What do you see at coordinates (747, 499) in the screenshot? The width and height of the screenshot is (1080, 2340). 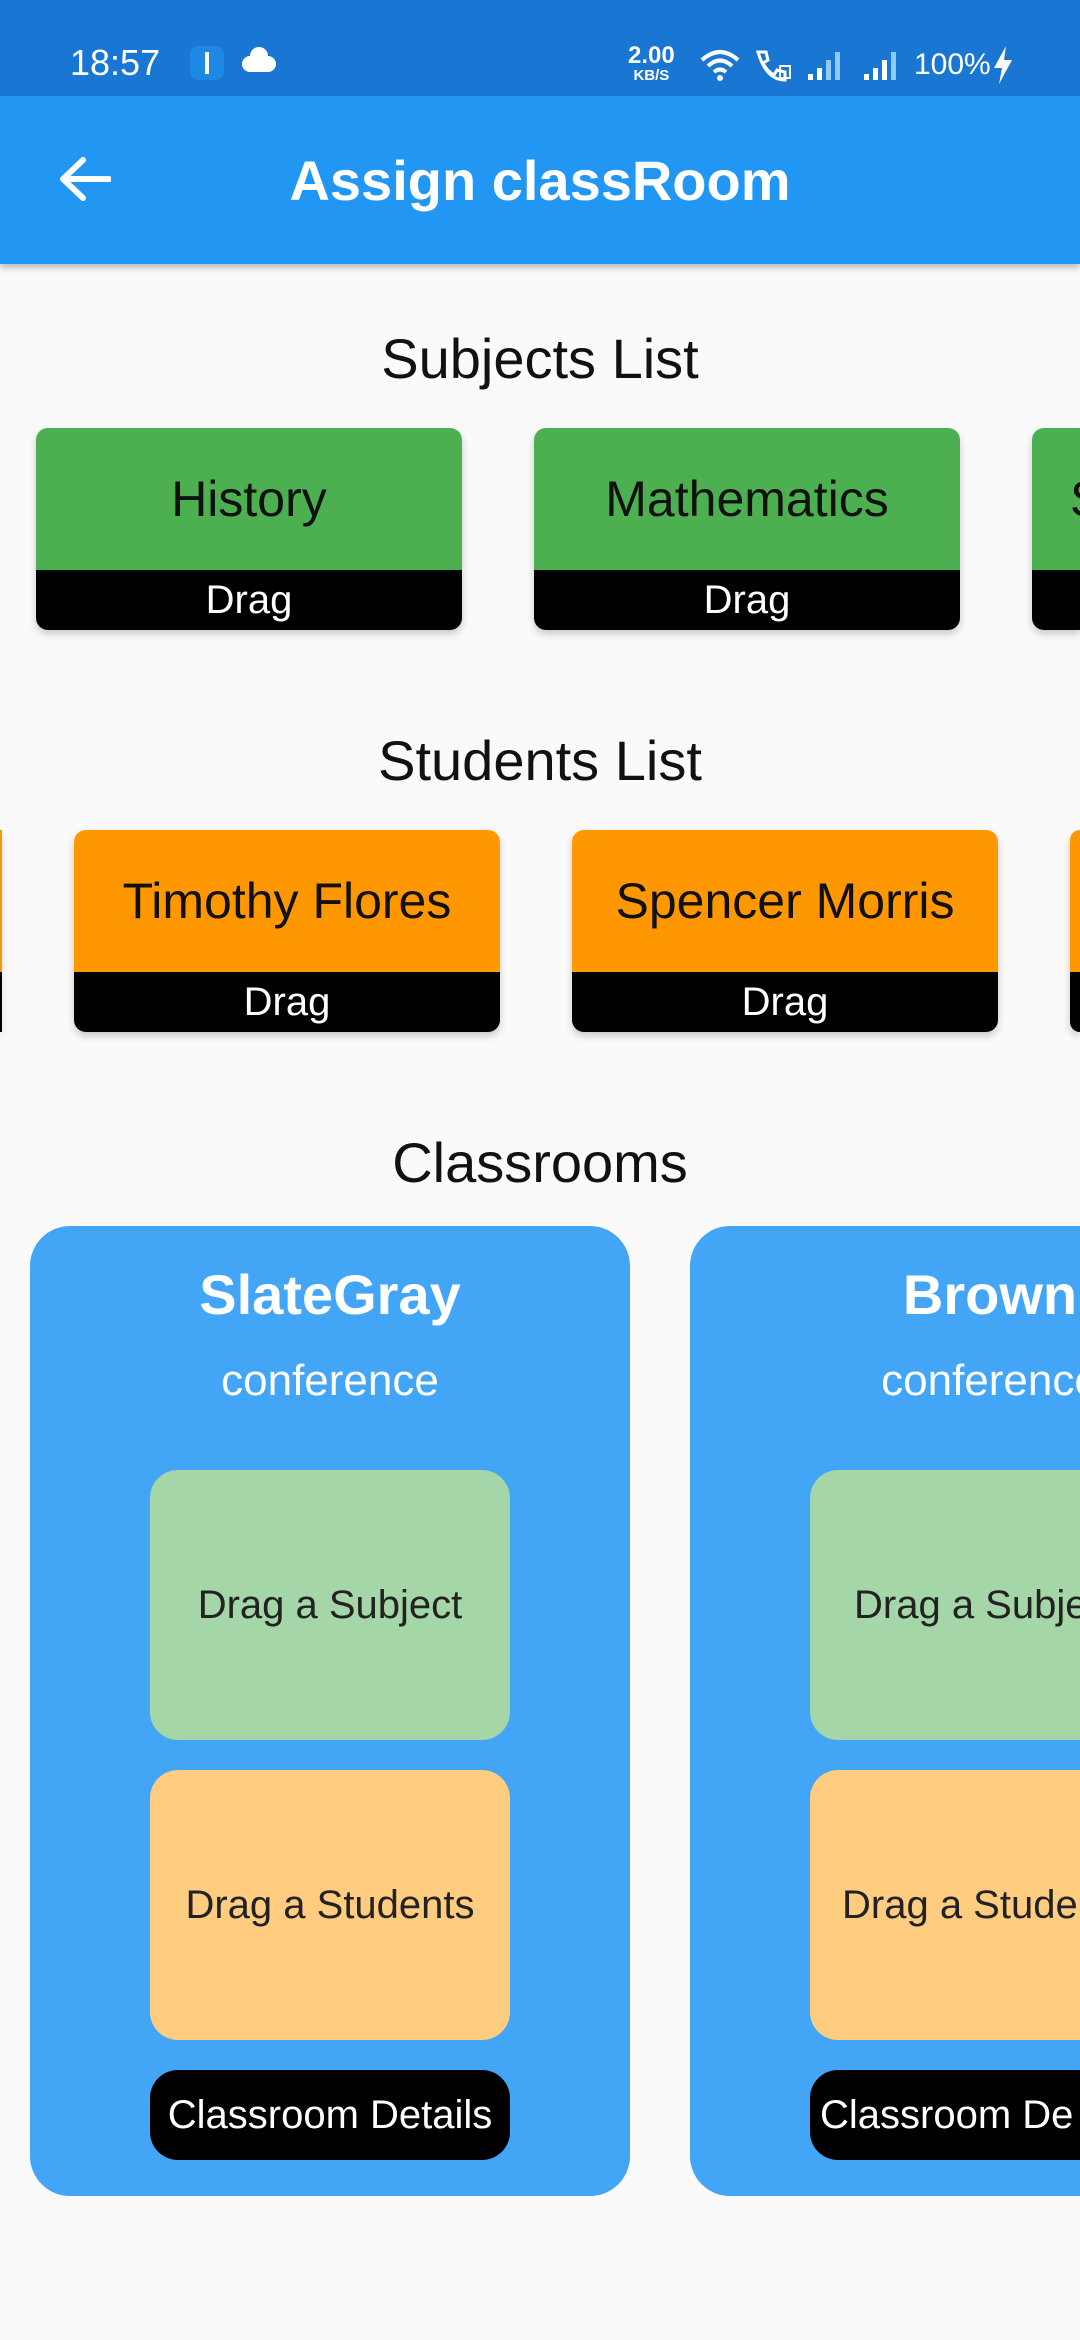 I see `subject-chip-label: Mathematics` at bounding box center [747, 499].